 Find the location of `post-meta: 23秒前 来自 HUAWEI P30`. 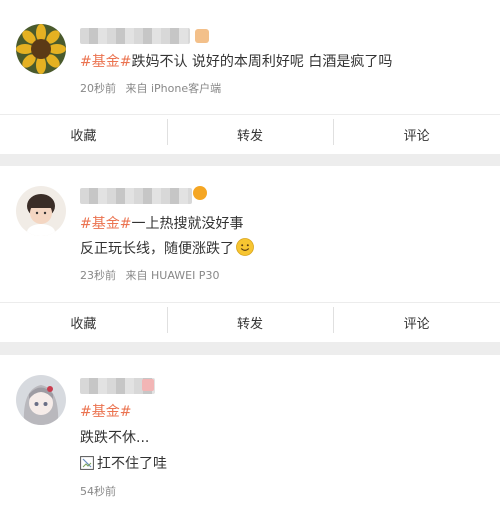

post-meta: 23秒前 来自 HUAWEI P30 is located at coordinates (152, 275).